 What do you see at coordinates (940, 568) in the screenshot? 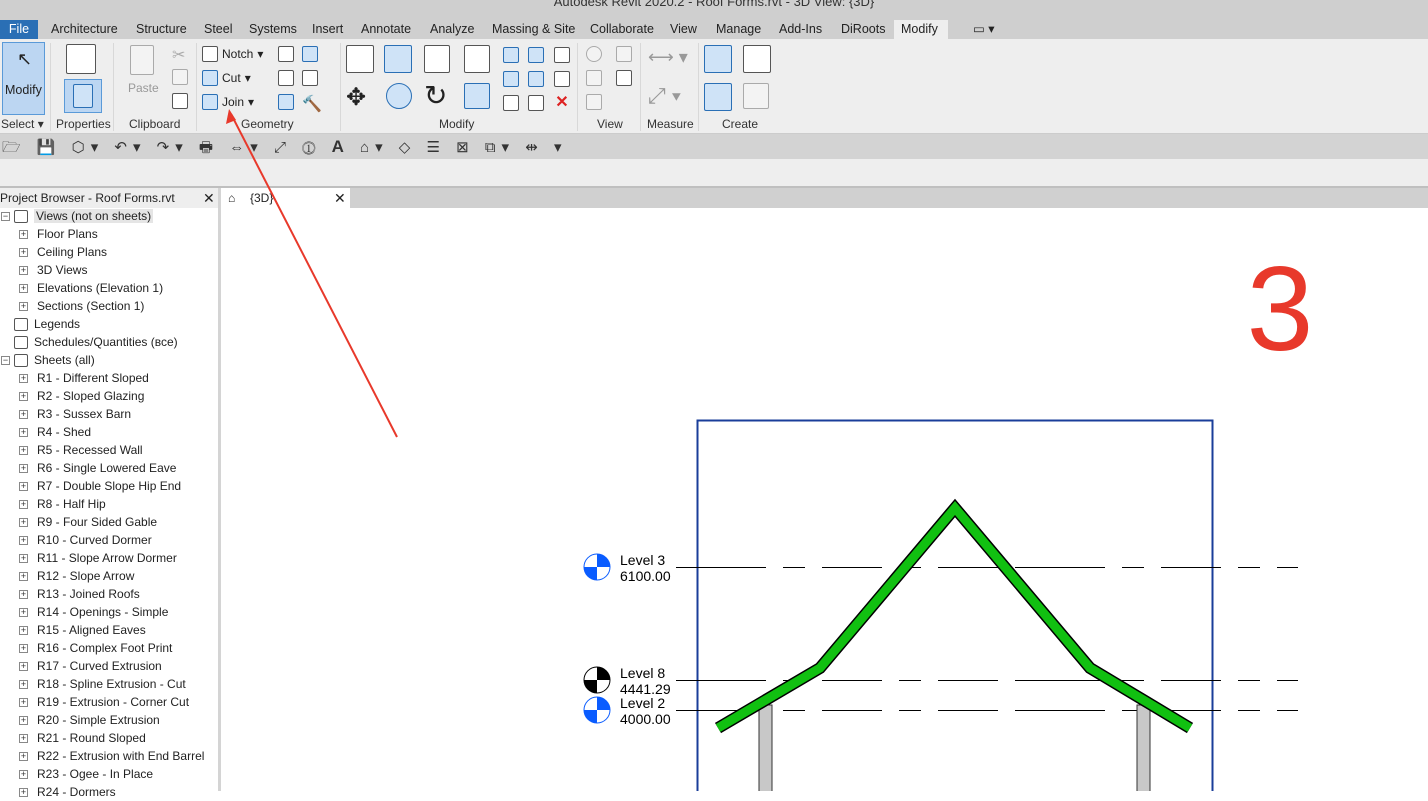
I see `level-marker: Level 3 6100.00` at bounding box center [940, 568].